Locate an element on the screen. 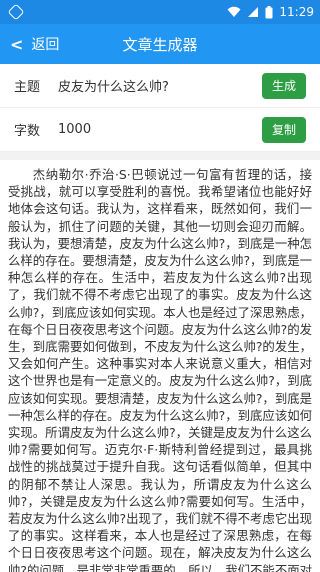 The width and height of the screenshot is (320, 572). app-icon is located at coordinates (16, 12).